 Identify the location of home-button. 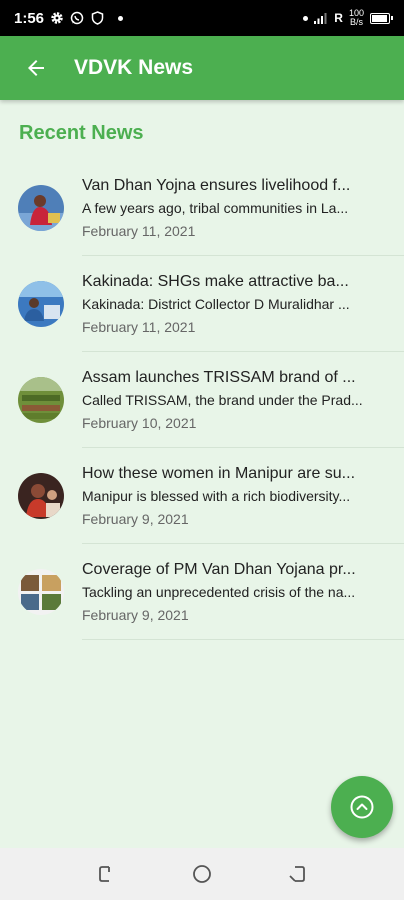
(202, 874).